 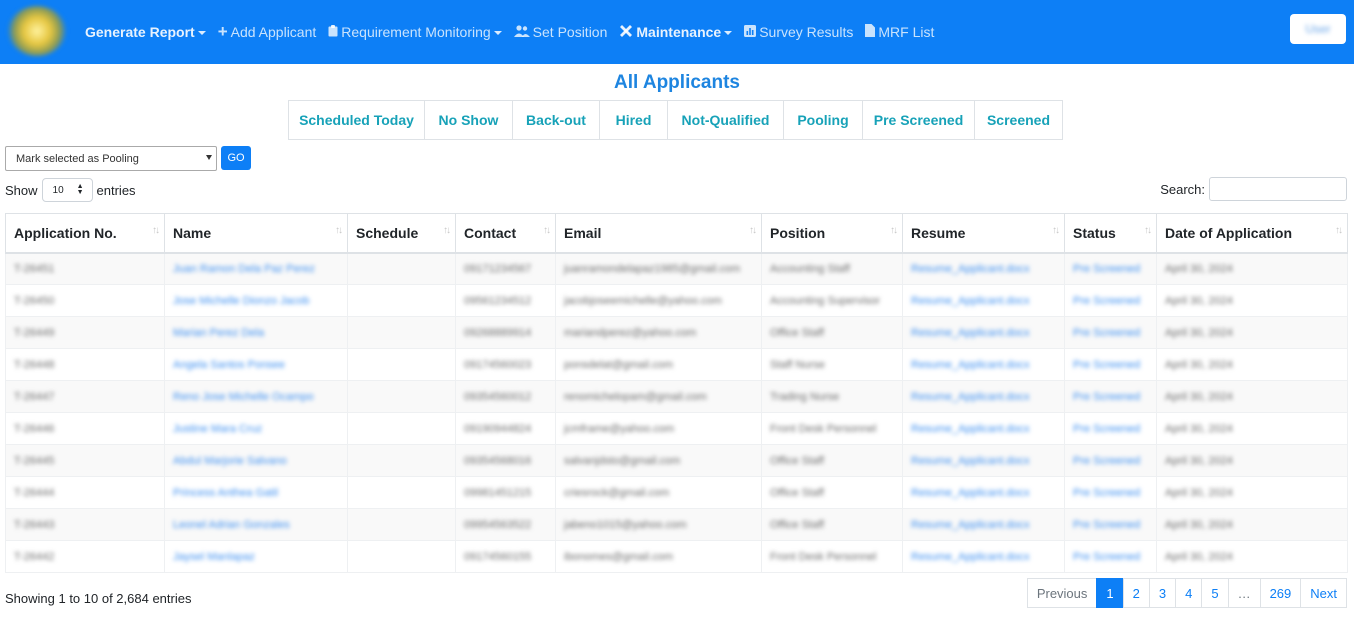 I want to click on nav-requirement-monitoring: Requirement Monitoring, so click(x=415, y=32).